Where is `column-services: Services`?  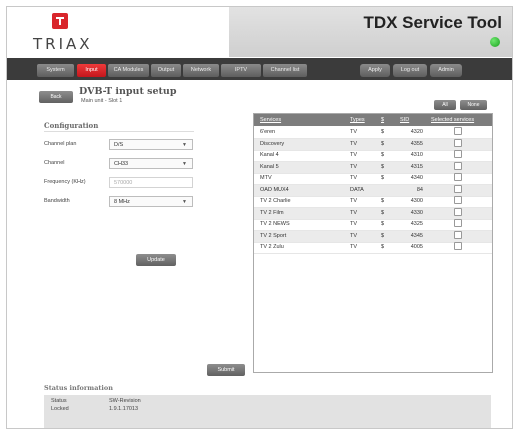 column-services: Services is located at coordinates (270, 120).